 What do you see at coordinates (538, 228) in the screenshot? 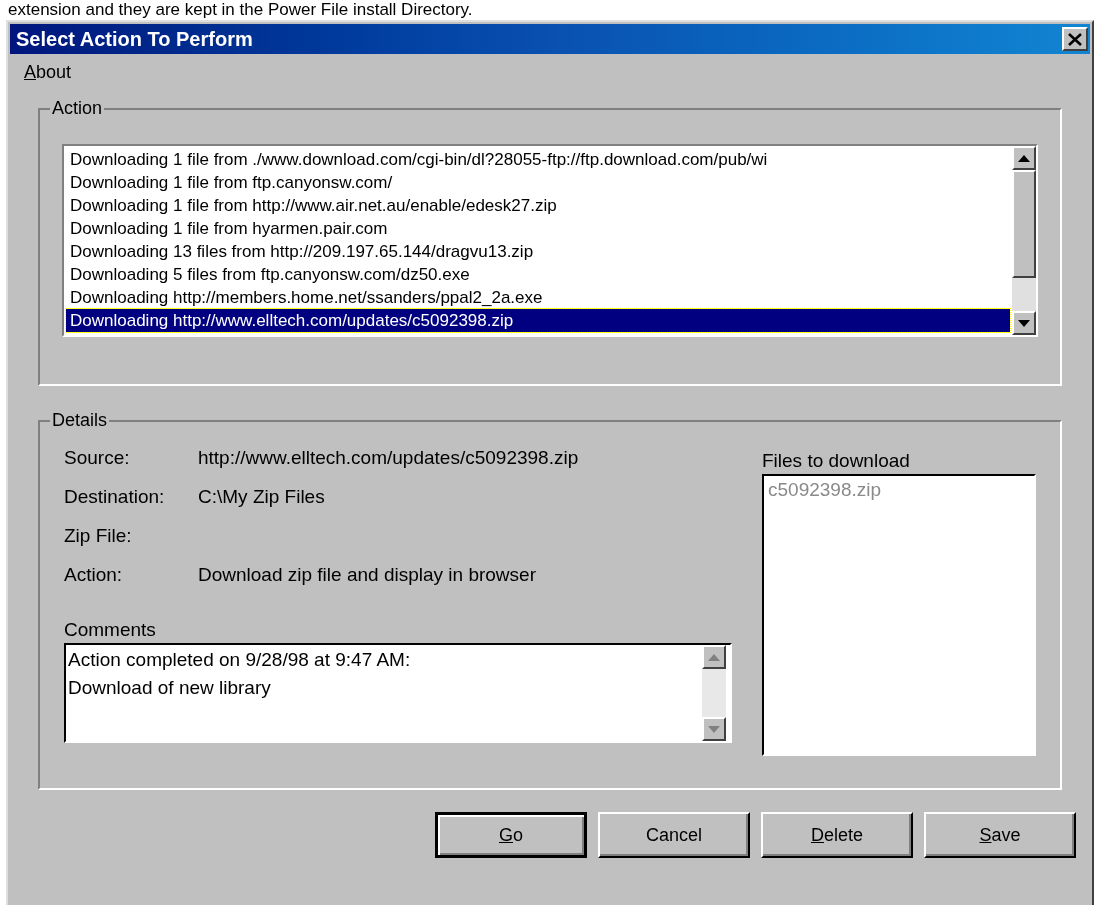
I see `list-item: Downloading 1 file from hyarmen.pair.com` at bounding box center [538, 228].